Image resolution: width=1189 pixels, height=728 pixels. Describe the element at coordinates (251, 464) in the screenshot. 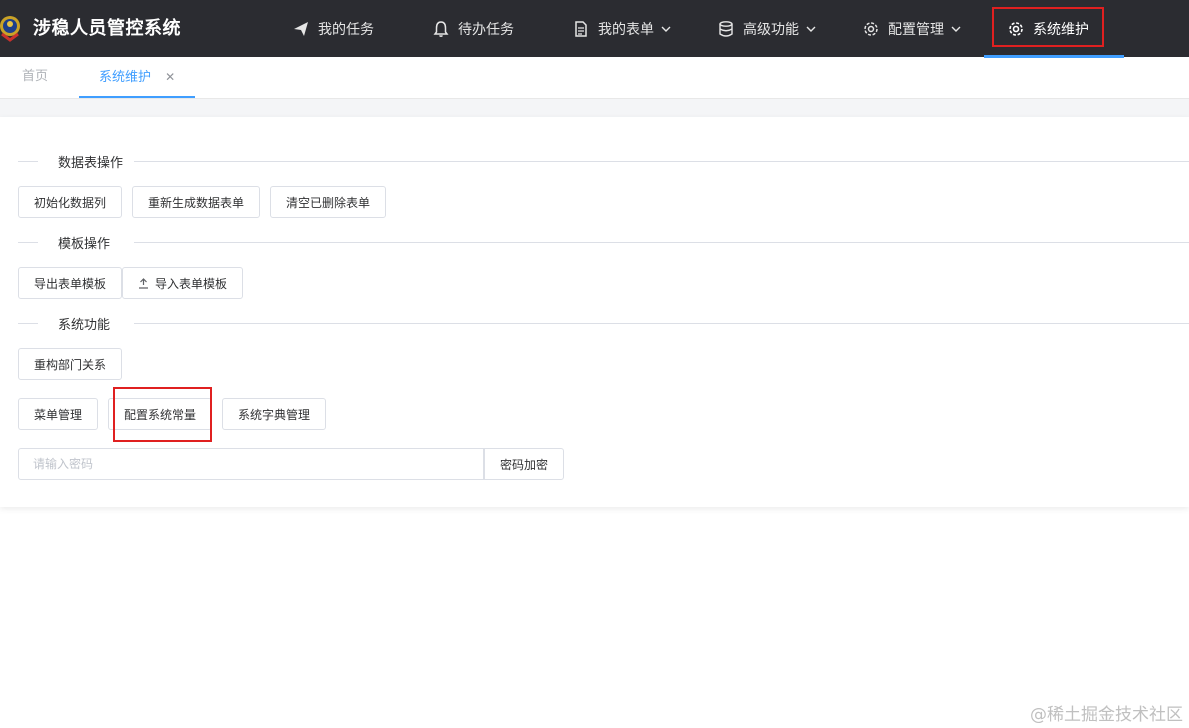

I see `password-input` at that location.